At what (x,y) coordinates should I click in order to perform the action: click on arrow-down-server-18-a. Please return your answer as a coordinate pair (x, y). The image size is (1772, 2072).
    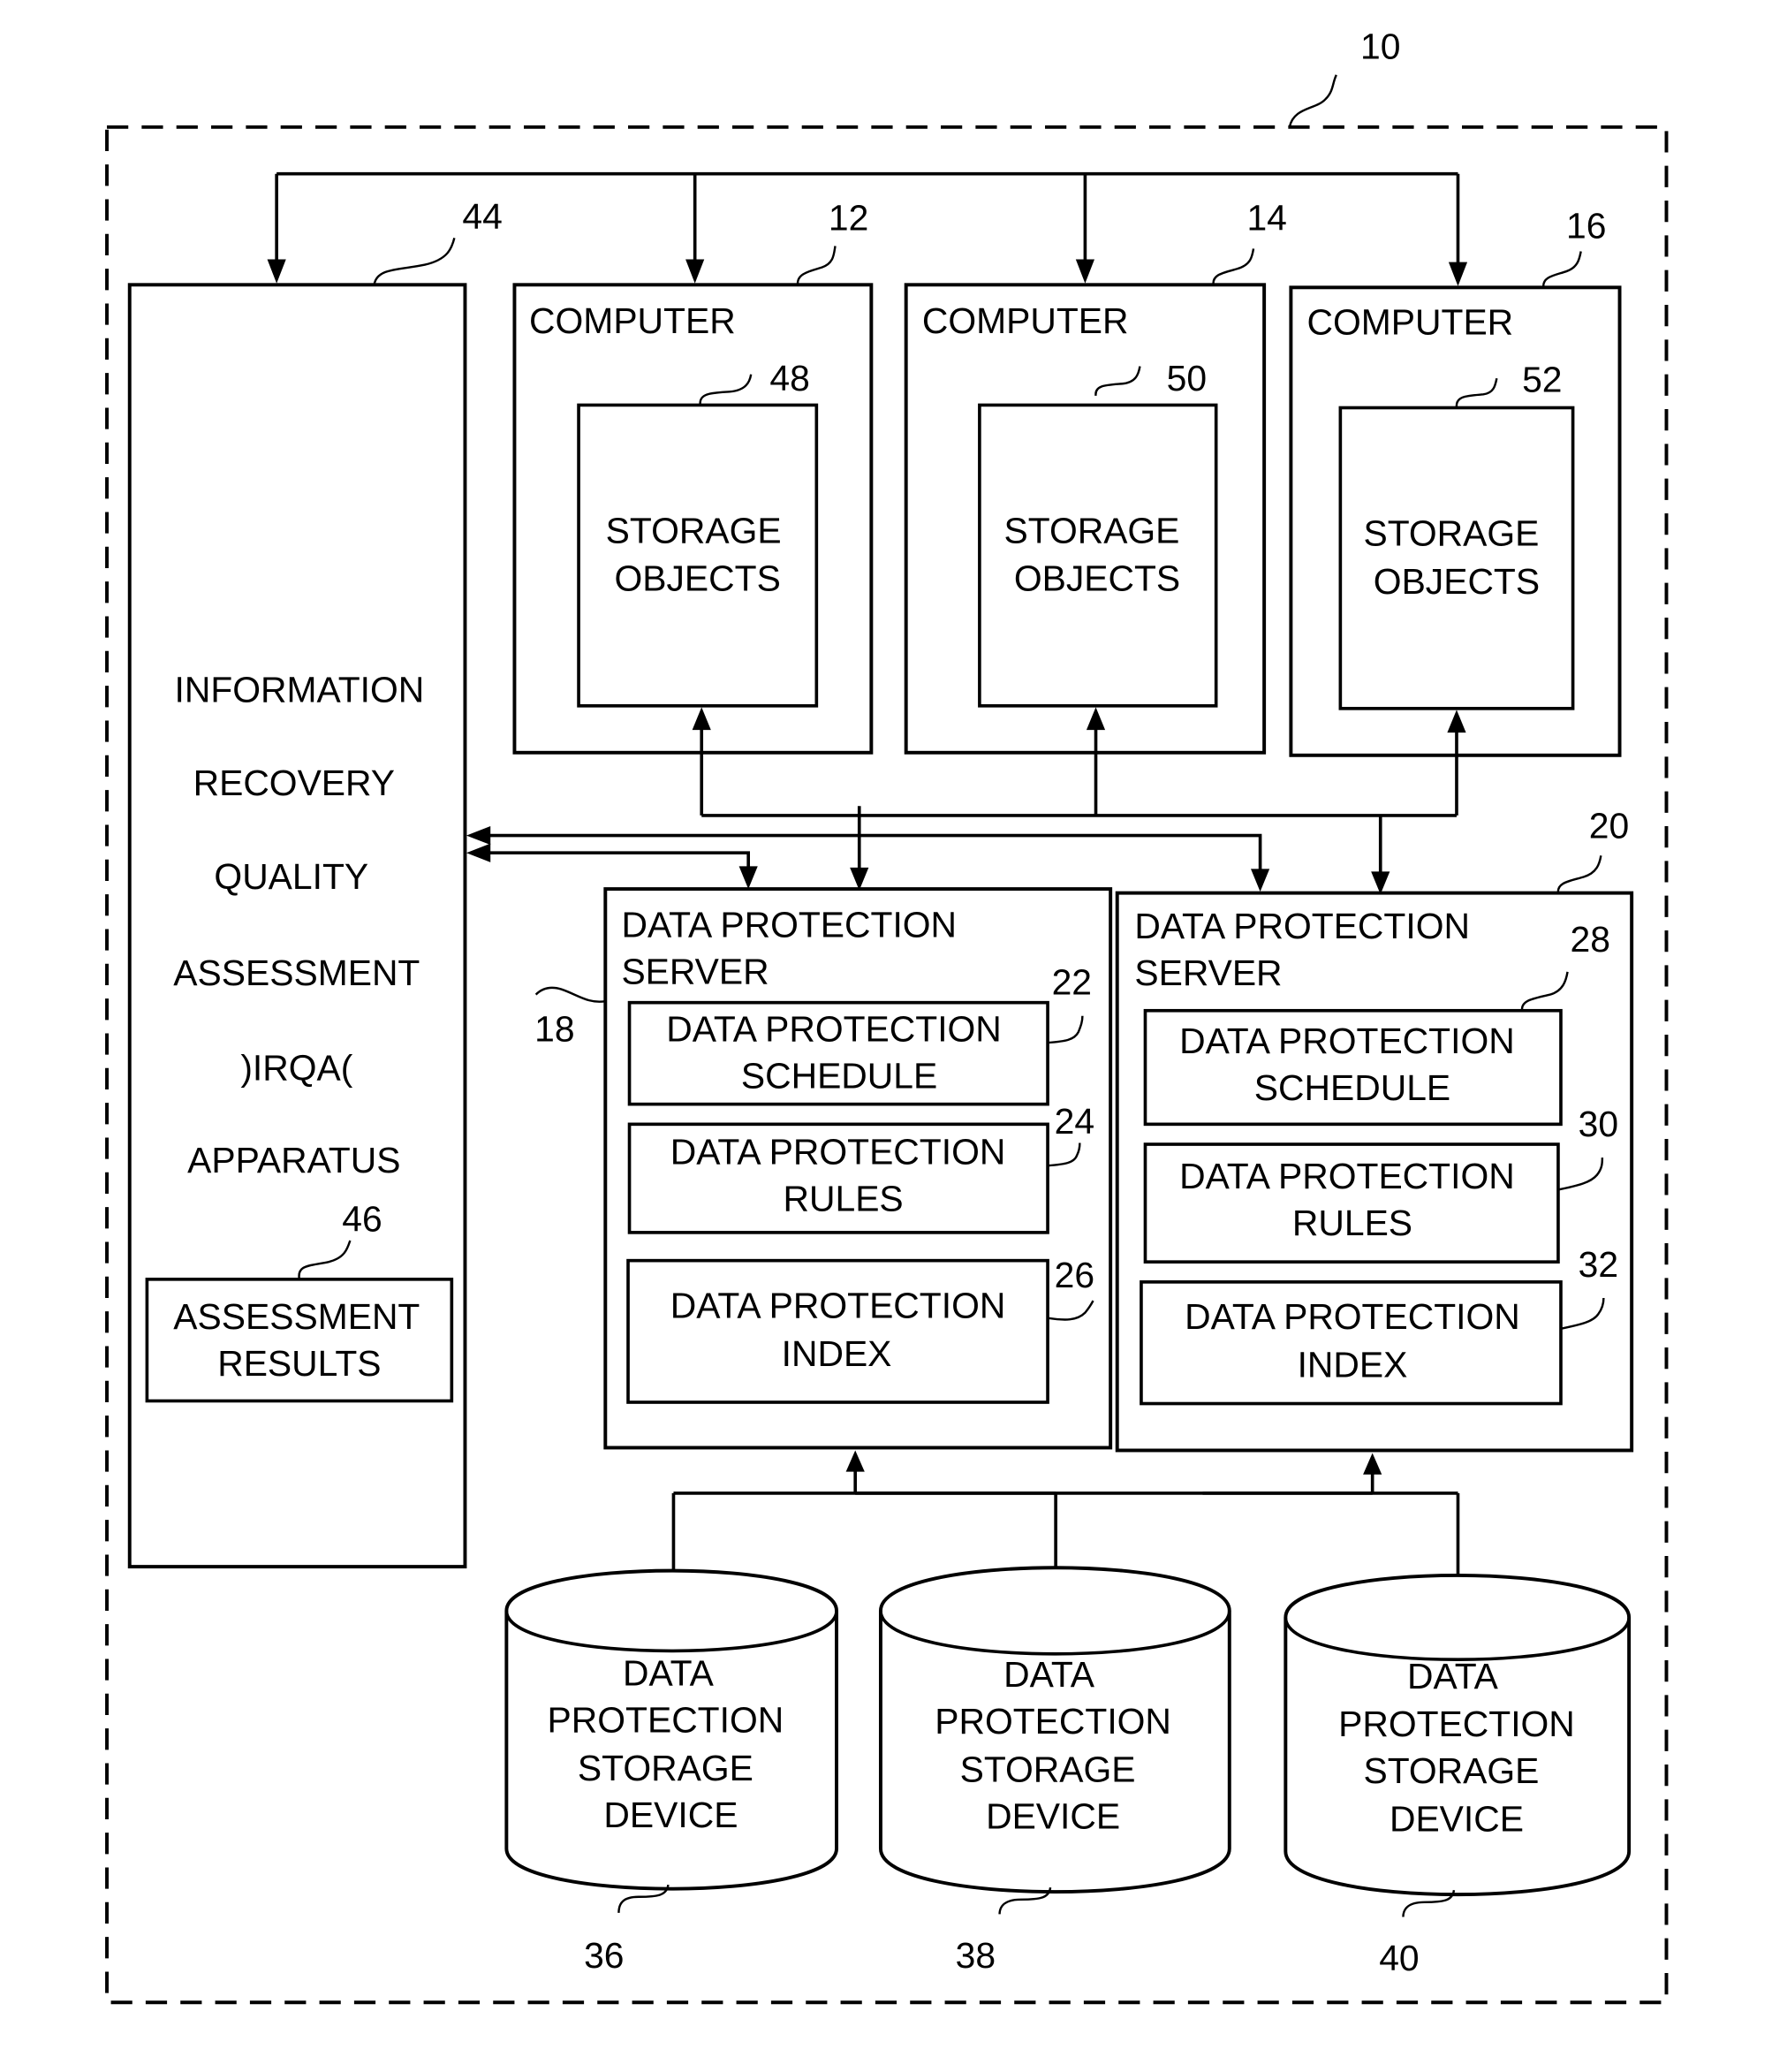
    Looking at the image, I should click on (859, 879).